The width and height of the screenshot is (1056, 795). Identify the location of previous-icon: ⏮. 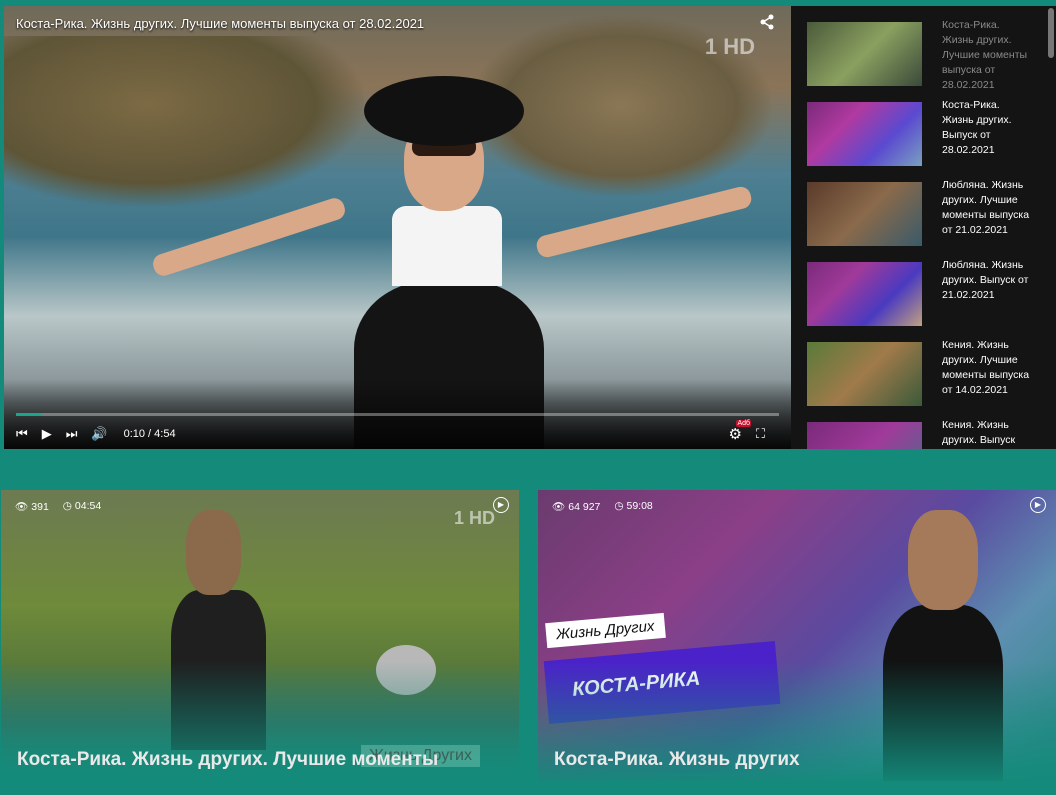
(22, 434).